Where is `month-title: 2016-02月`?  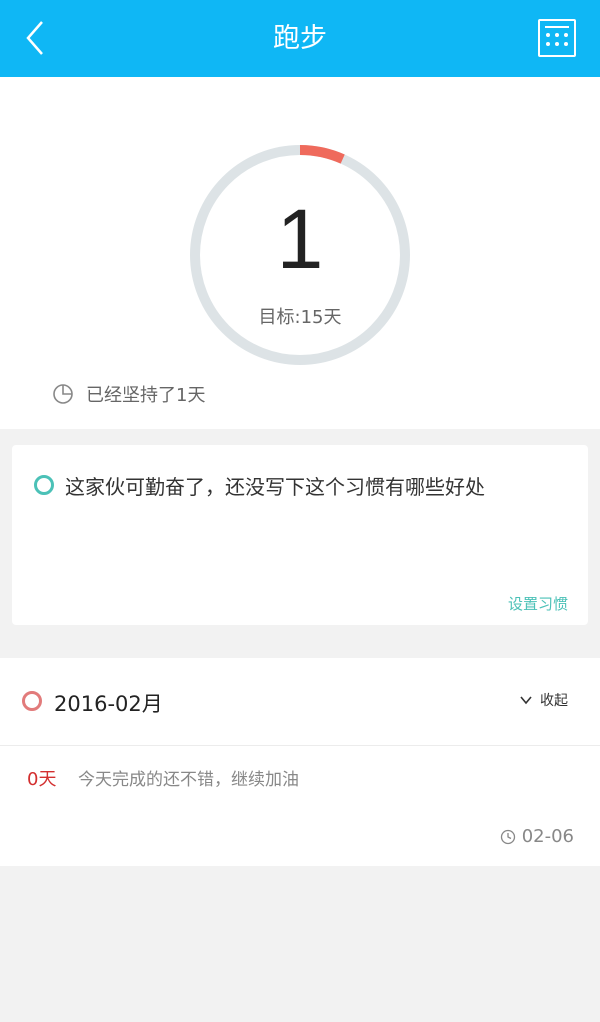
month-title: 2016-02月 is located at coordinates (108, 704).